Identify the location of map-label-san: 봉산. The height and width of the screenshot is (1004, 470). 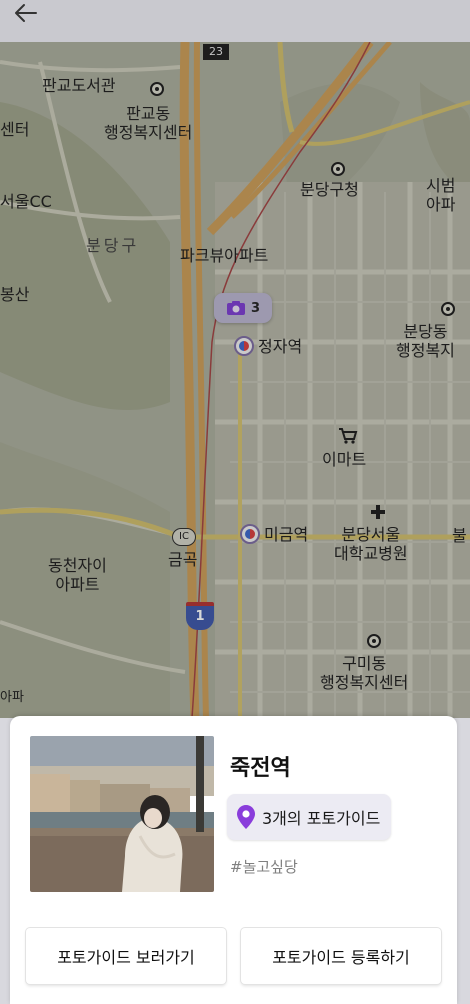
(15, 294).